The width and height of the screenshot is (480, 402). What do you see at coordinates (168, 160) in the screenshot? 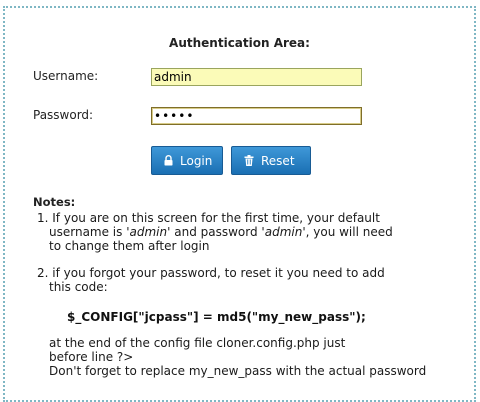
I see `lock-icon` at bounding box center [168, 160].